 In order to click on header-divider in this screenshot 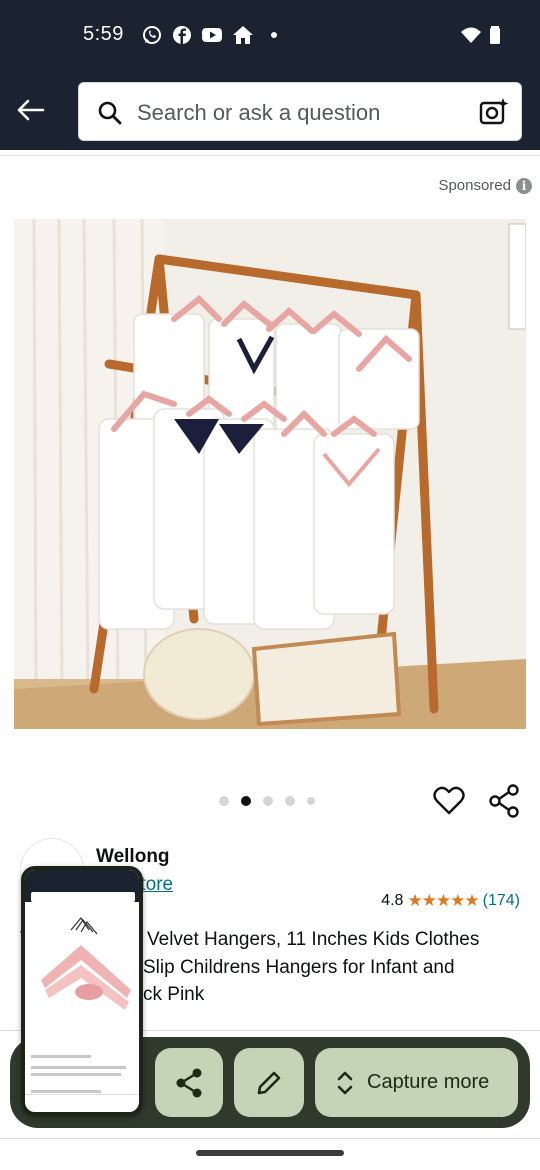, I will do `click(270, 153)`.